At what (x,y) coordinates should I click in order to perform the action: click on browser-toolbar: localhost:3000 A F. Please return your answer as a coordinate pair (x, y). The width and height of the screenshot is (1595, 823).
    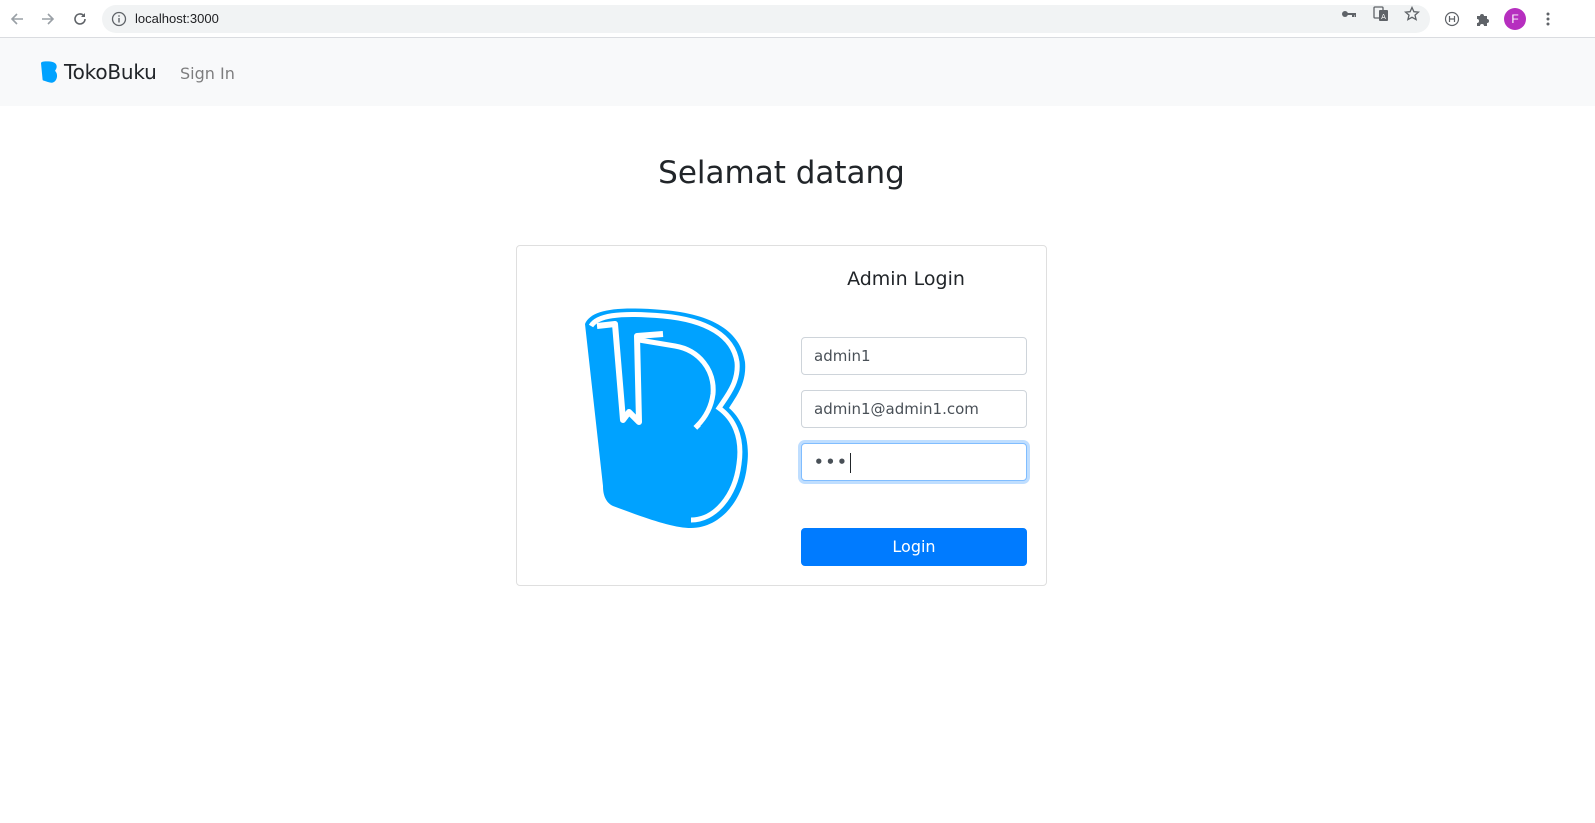
    Looking at the image, I should click on (797, 19).